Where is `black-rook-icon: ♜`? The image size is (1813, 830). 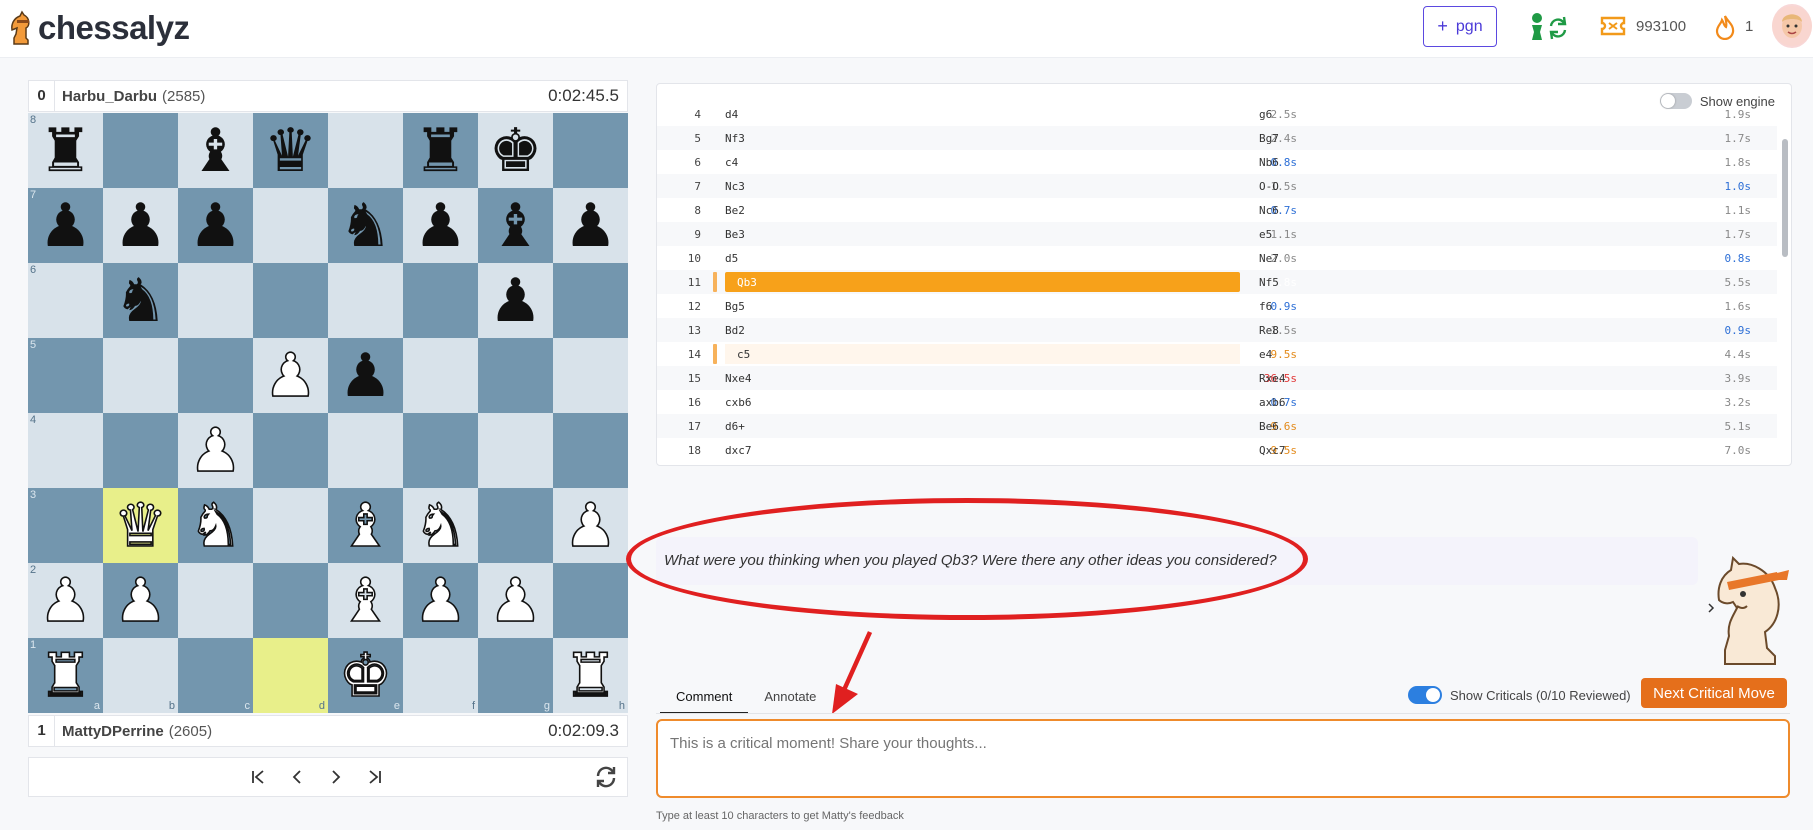 black-rook-icon: ♜ is located at coordinates (441, 151).